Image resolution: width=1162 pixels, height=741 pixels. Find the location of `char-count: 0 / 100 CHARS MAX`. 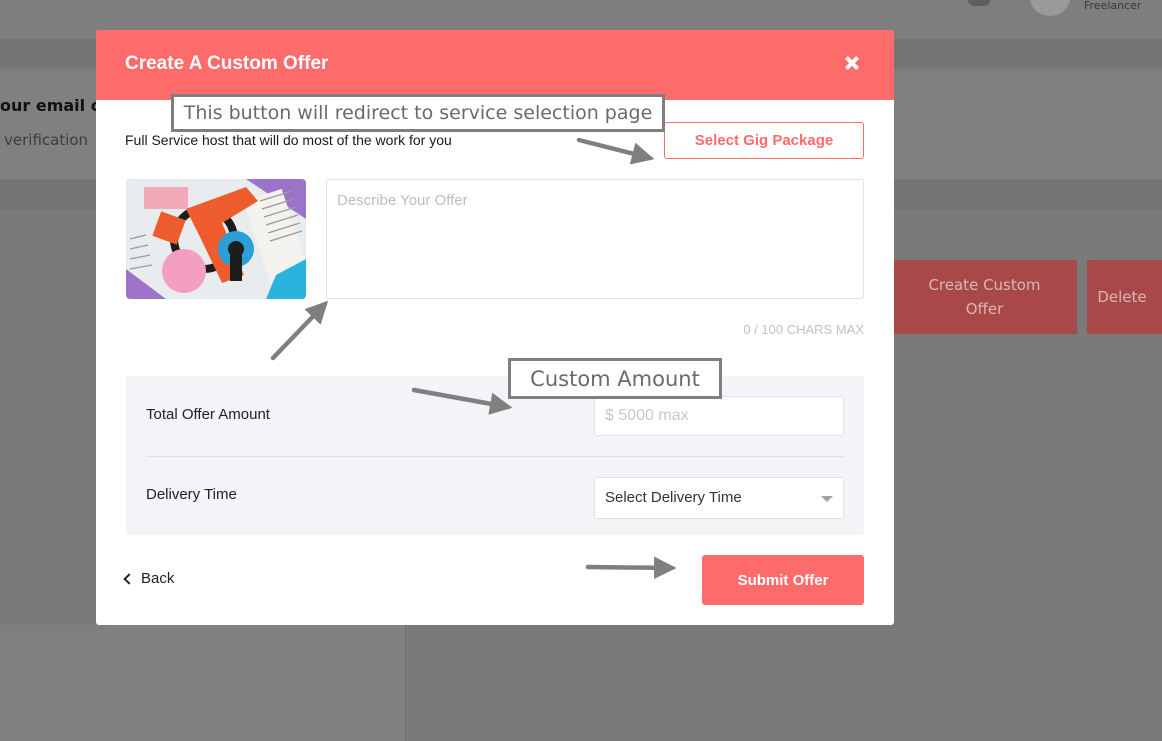

char-count: 0 / 100 CHARS MAX is located at coordinates (803, 329).